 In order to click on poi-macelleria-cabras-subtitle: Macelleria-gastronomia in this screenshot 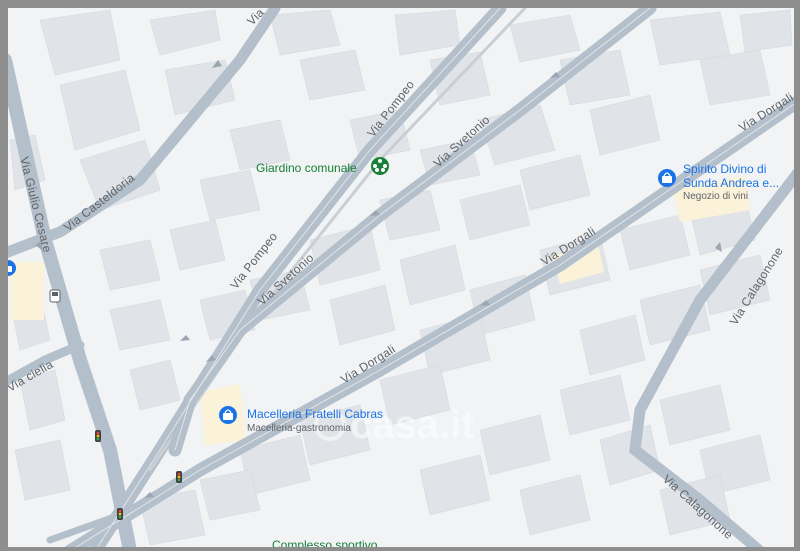, I will do `click(299, 428)`.